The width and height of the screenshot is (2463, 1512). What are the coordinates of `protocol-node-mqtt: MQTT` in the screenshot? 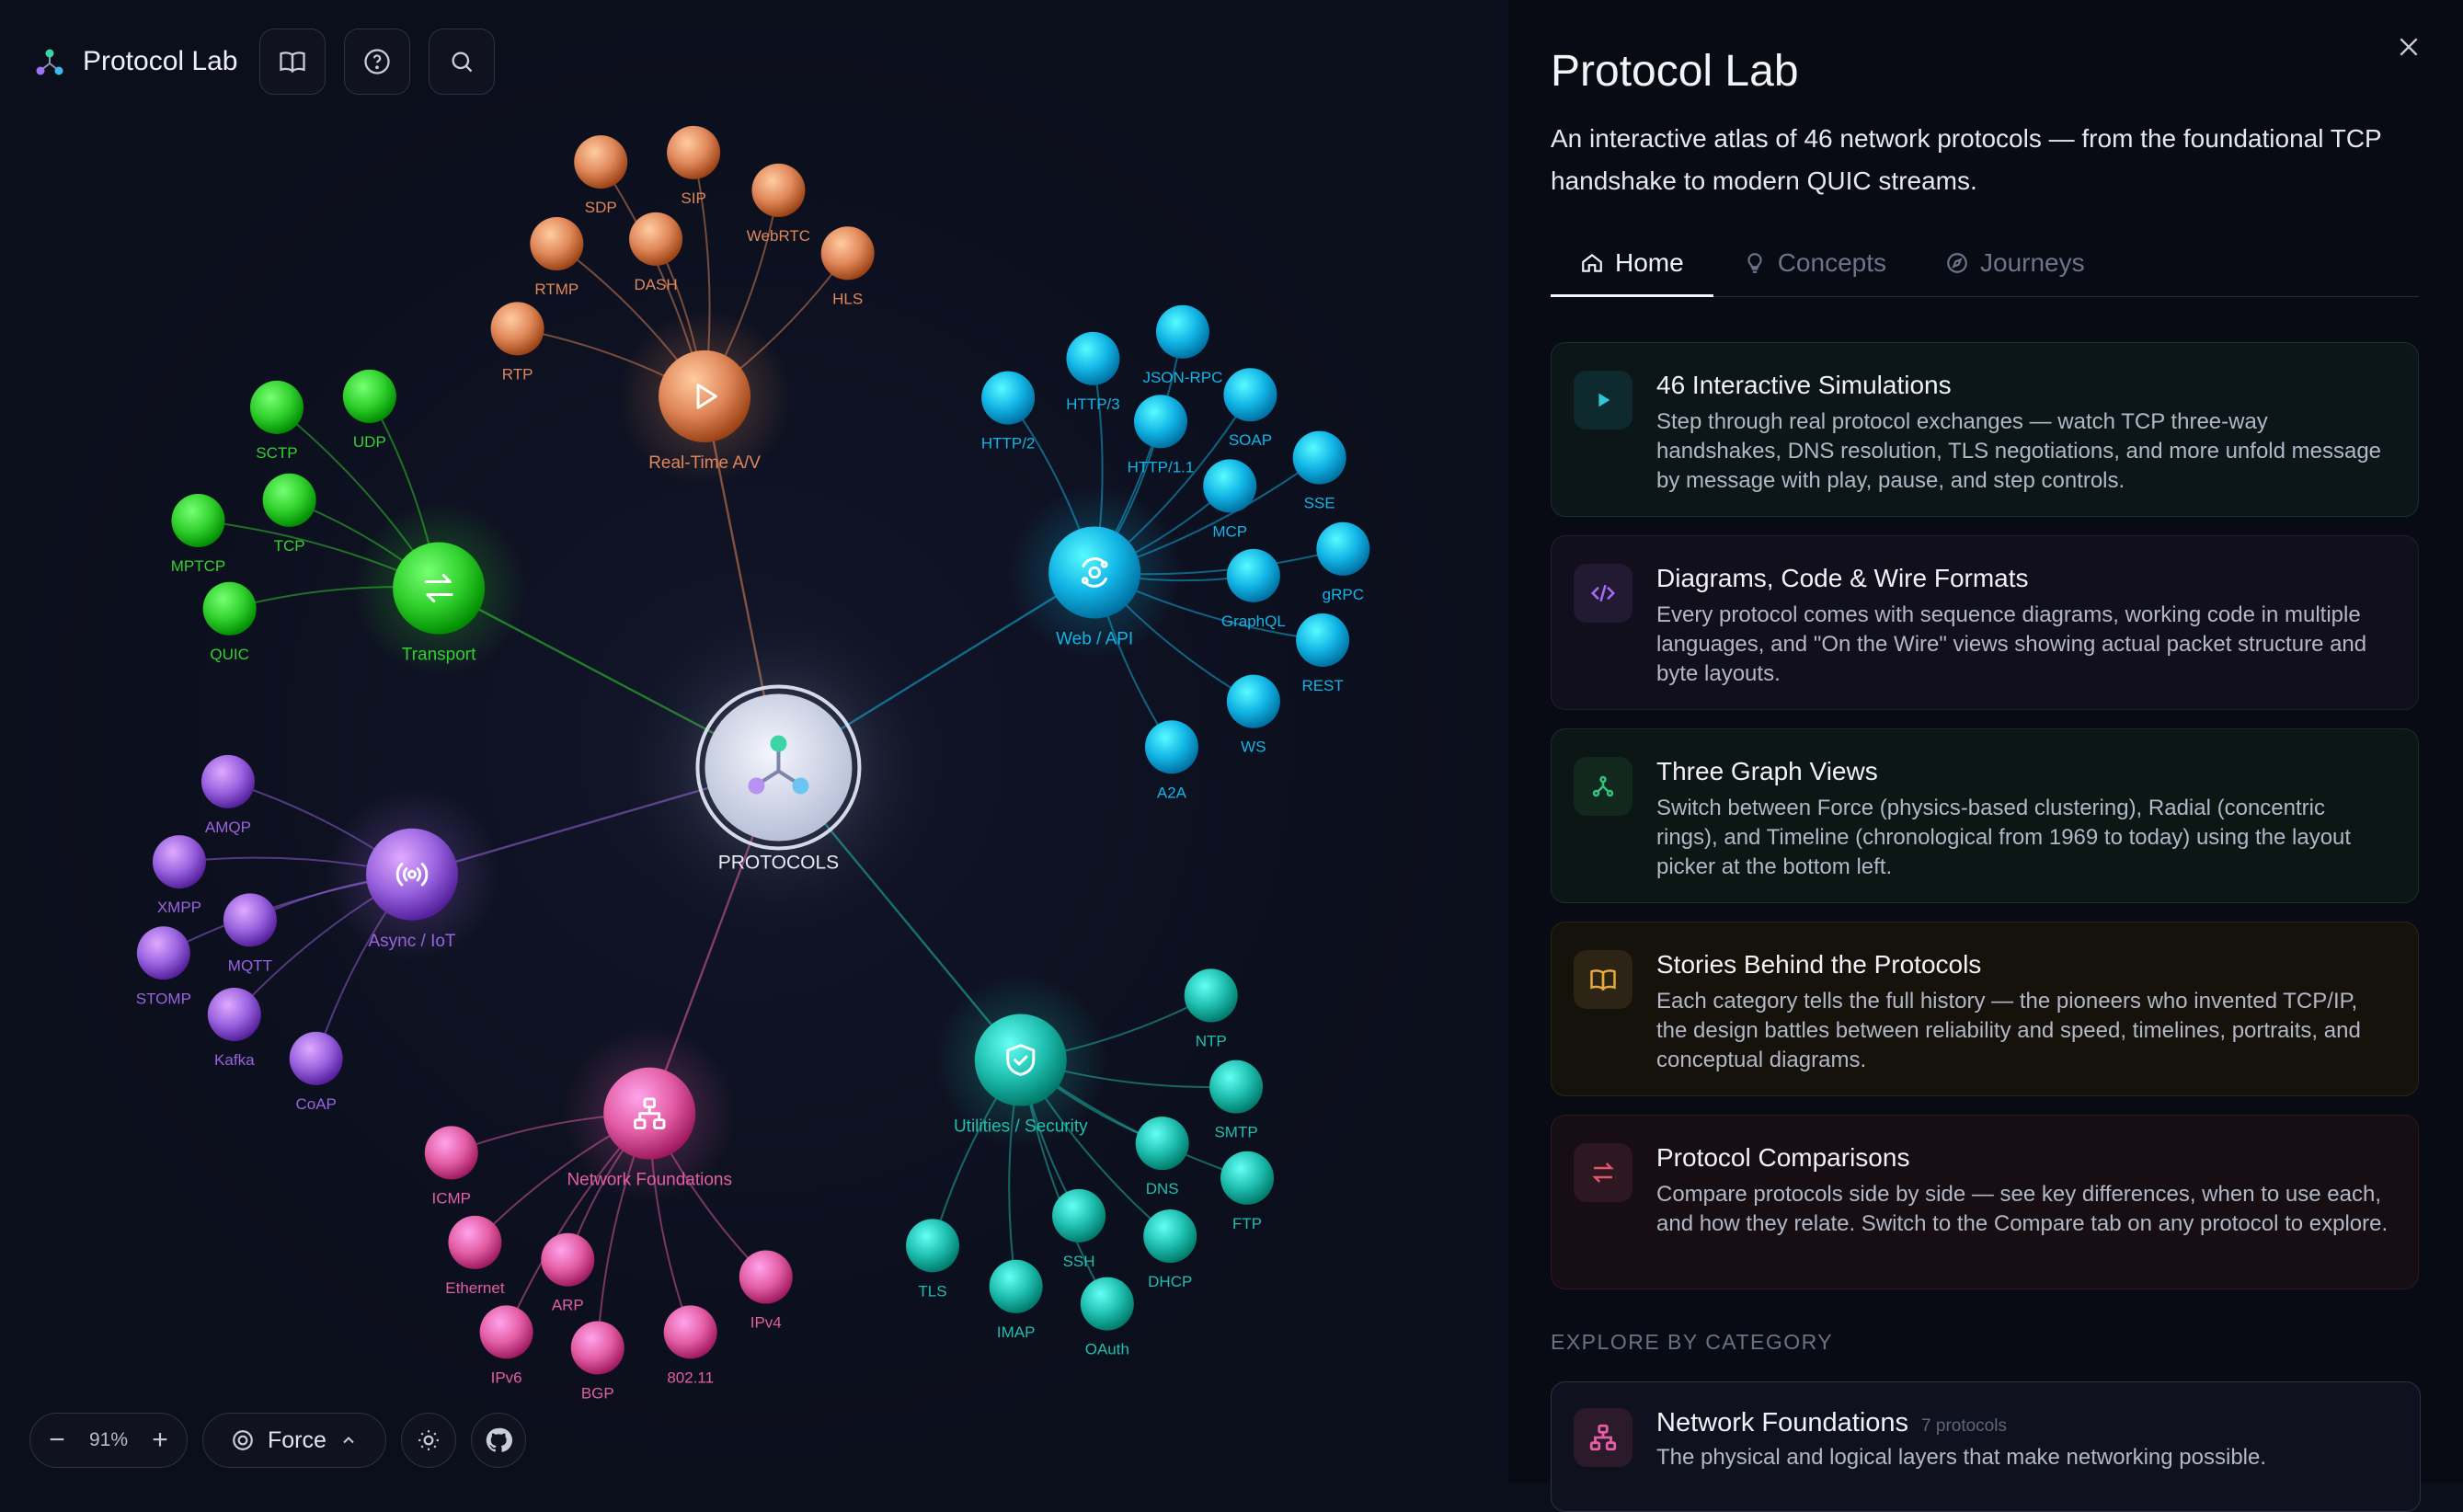 It's located at (250, 933).